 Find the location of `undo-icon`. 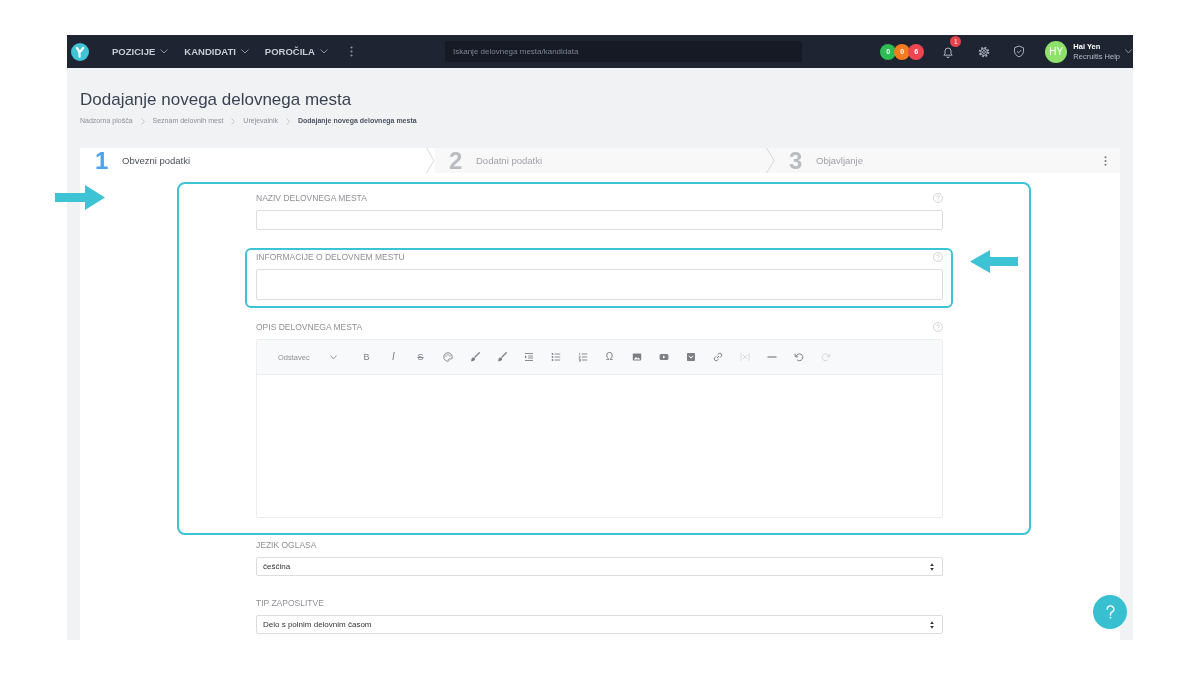

undo-icon is located at coordinates (798, 357).